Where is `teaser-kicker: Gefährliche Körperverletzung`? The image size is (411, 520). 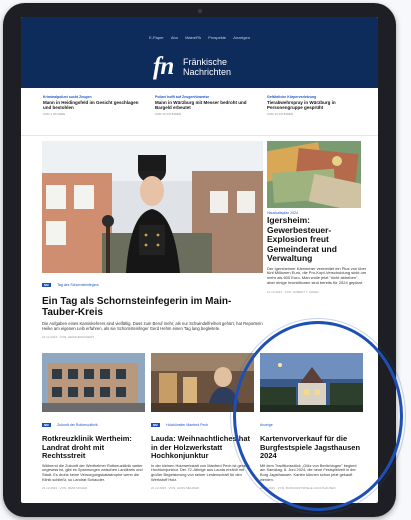
teaser-kicker: Gefährliche Körperverletzung is located at coordinates (292, 97).